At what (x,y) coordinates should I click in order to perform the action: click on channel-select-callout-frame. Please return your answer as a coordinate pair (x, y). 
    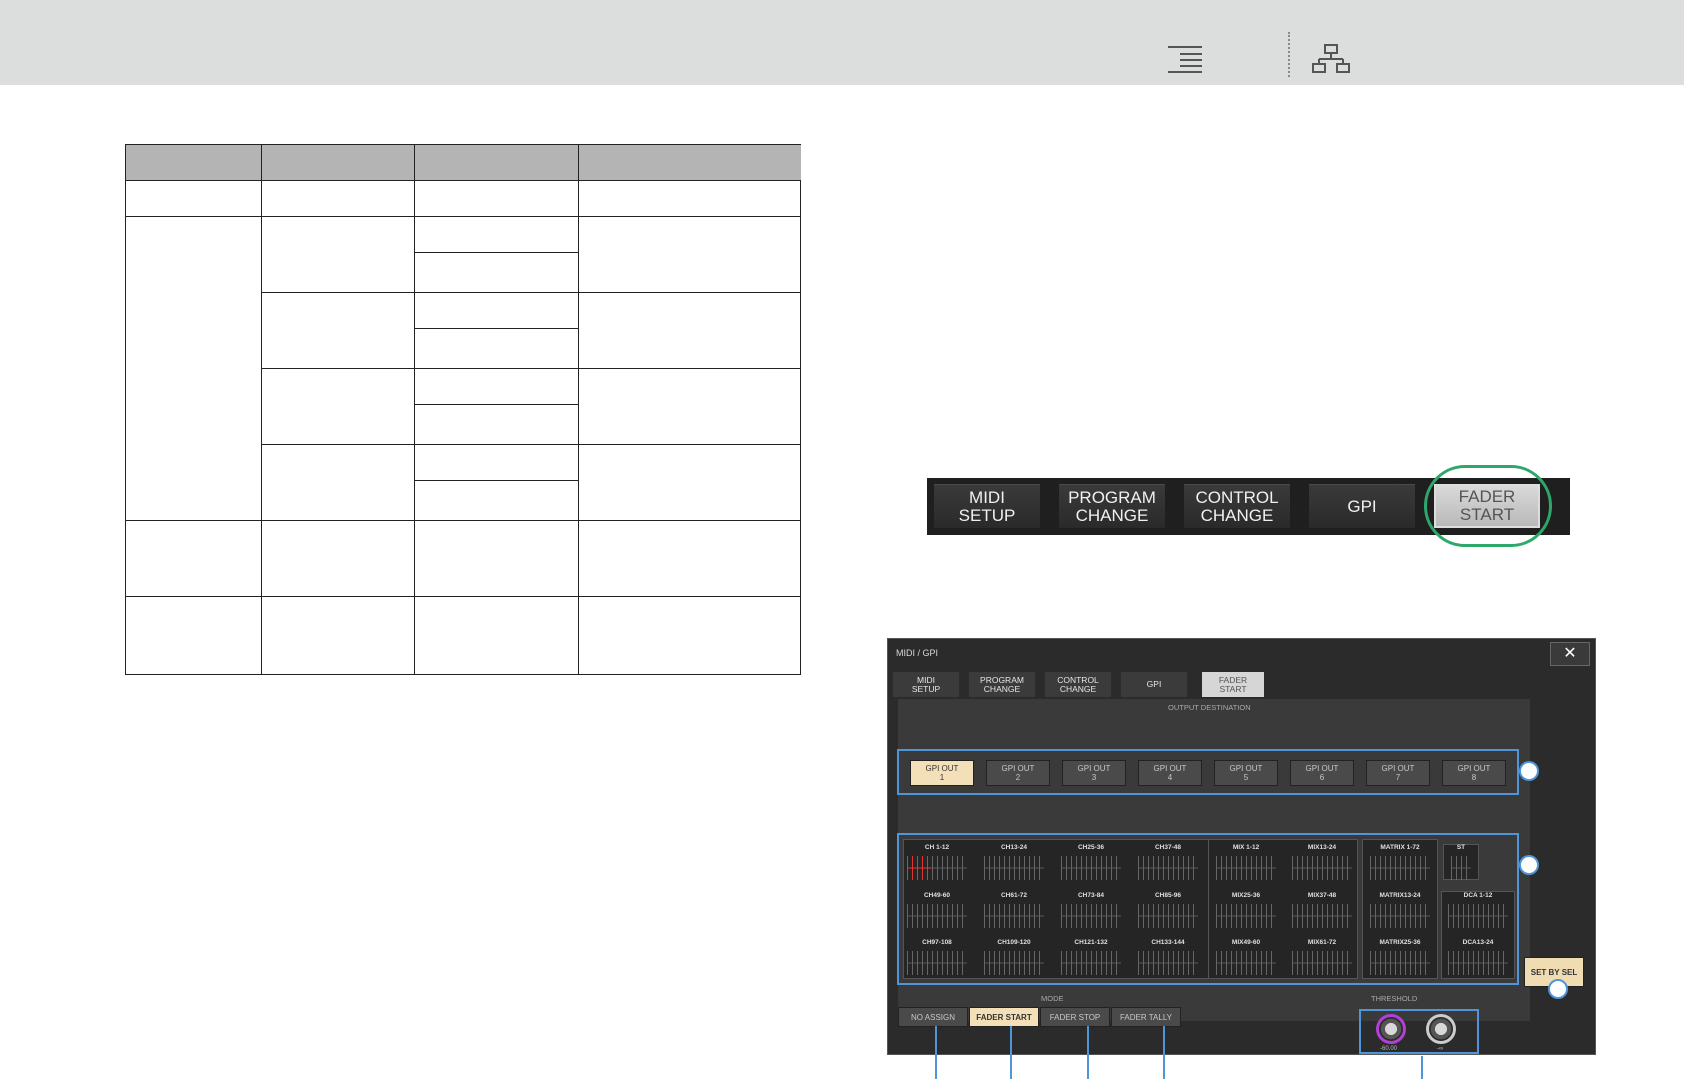
    Looking at the image, I should click on (1208, 909).